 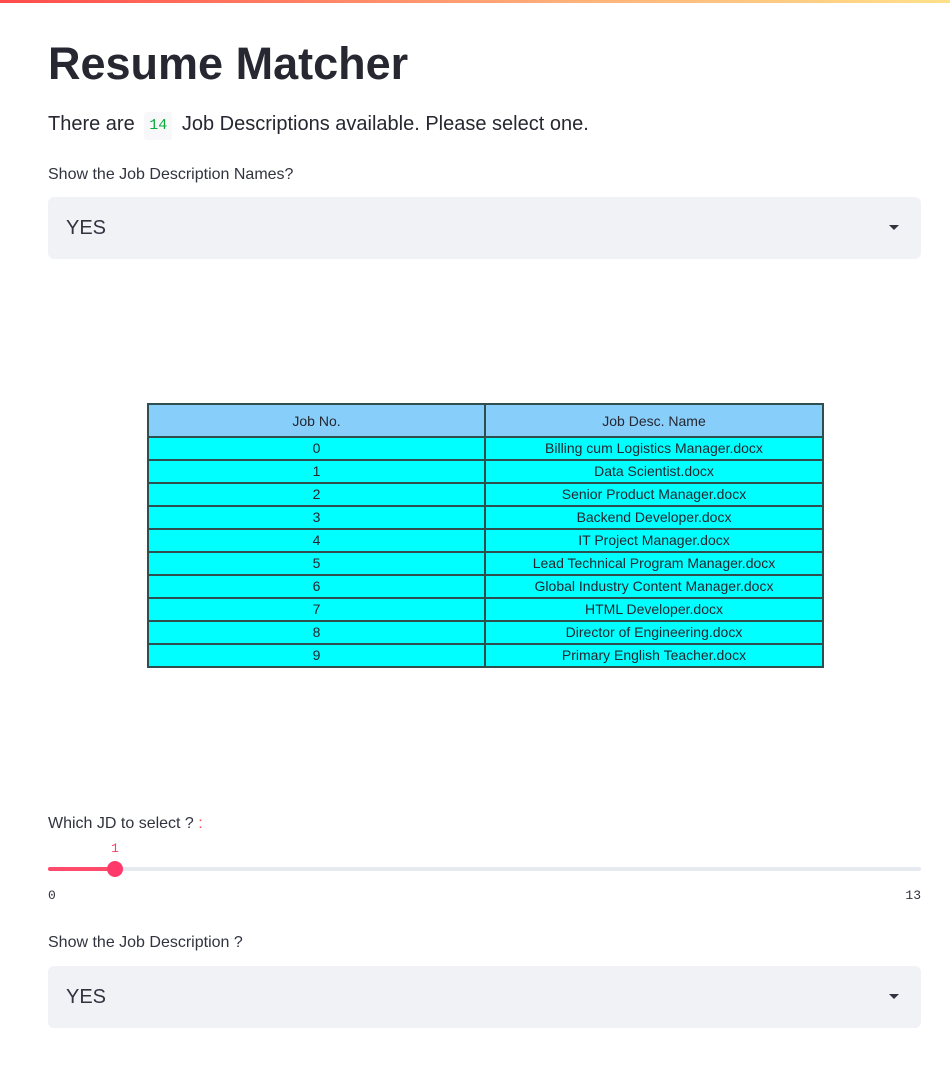 I want to click on jd-slider-track, so click(x=484, y=869).